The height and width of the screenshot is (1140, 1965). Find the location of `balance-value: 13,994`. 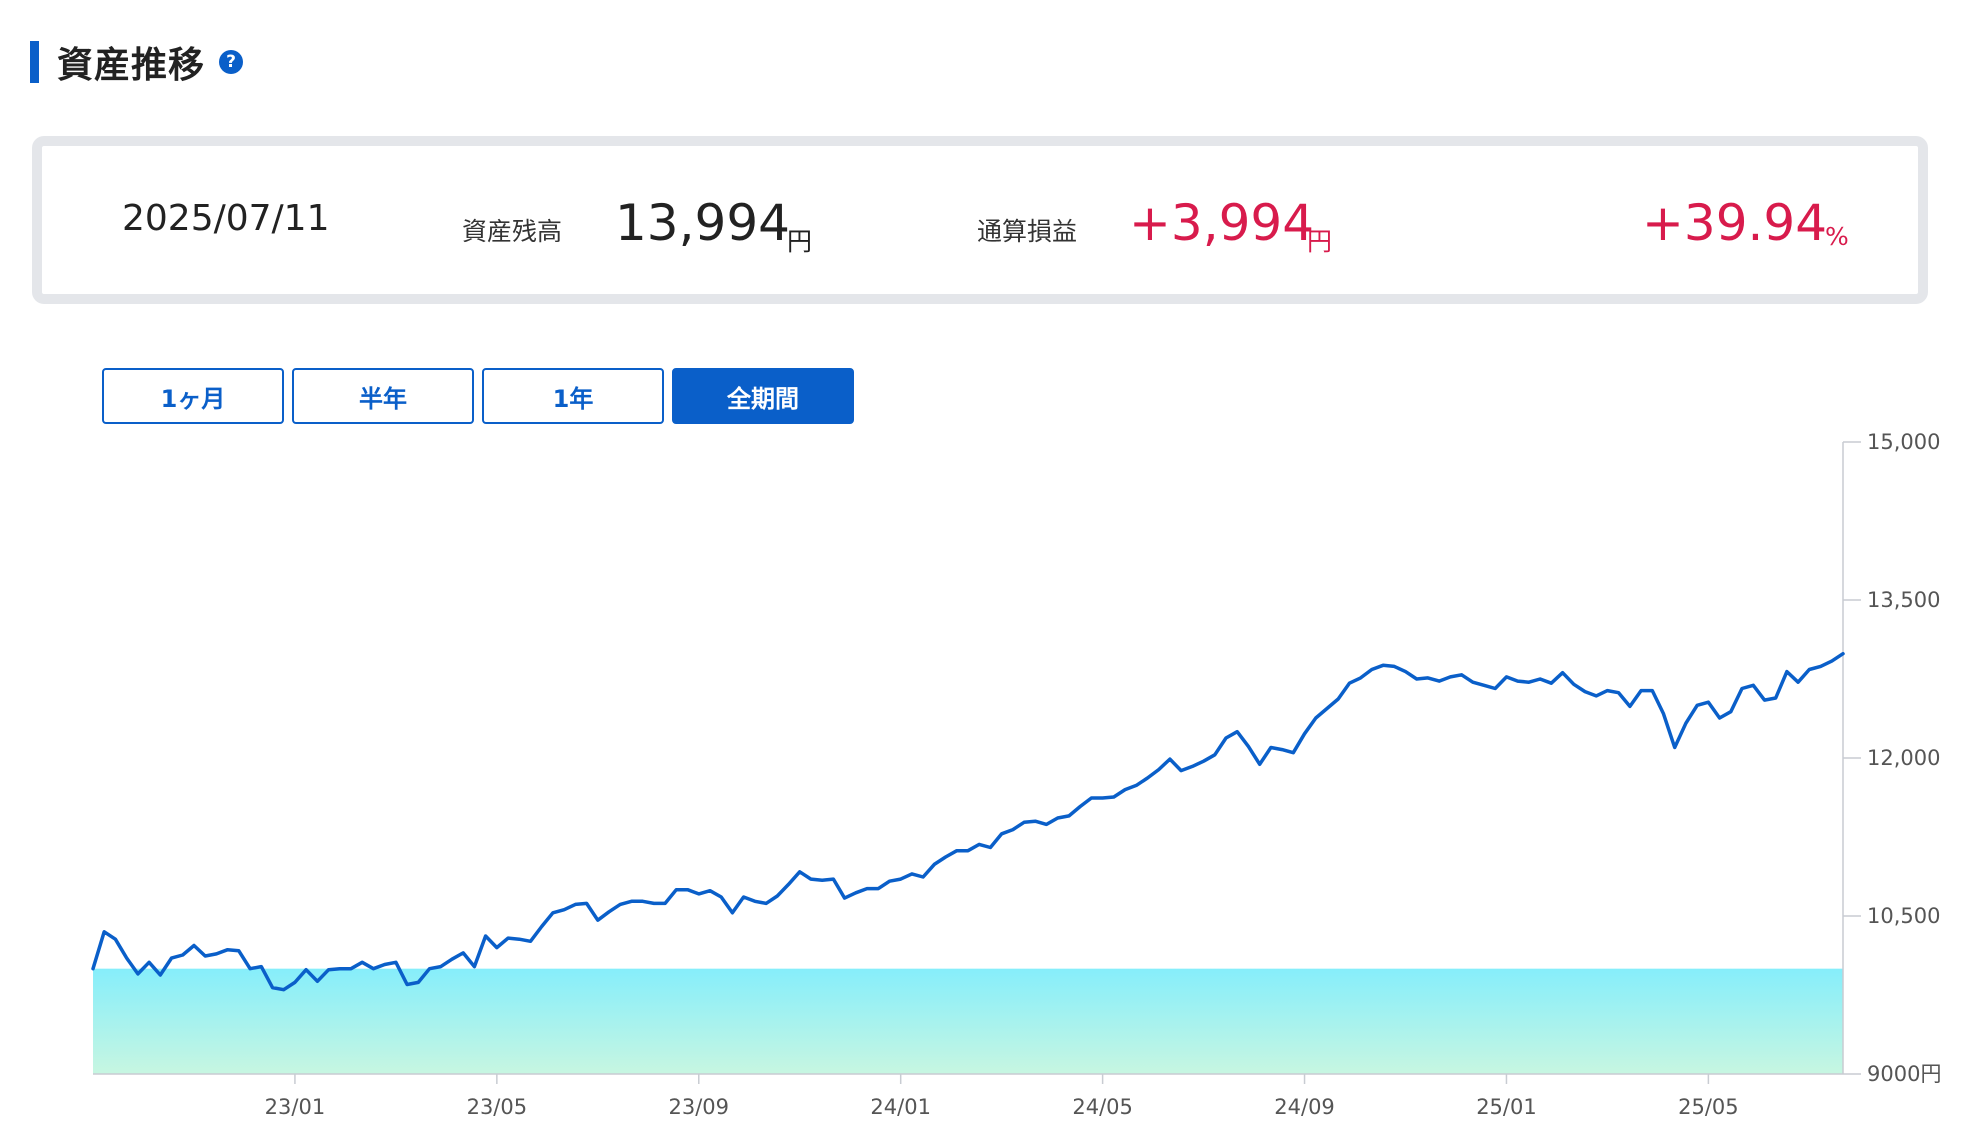

balance-value: 13,994 is located at coordinates (702, 223).